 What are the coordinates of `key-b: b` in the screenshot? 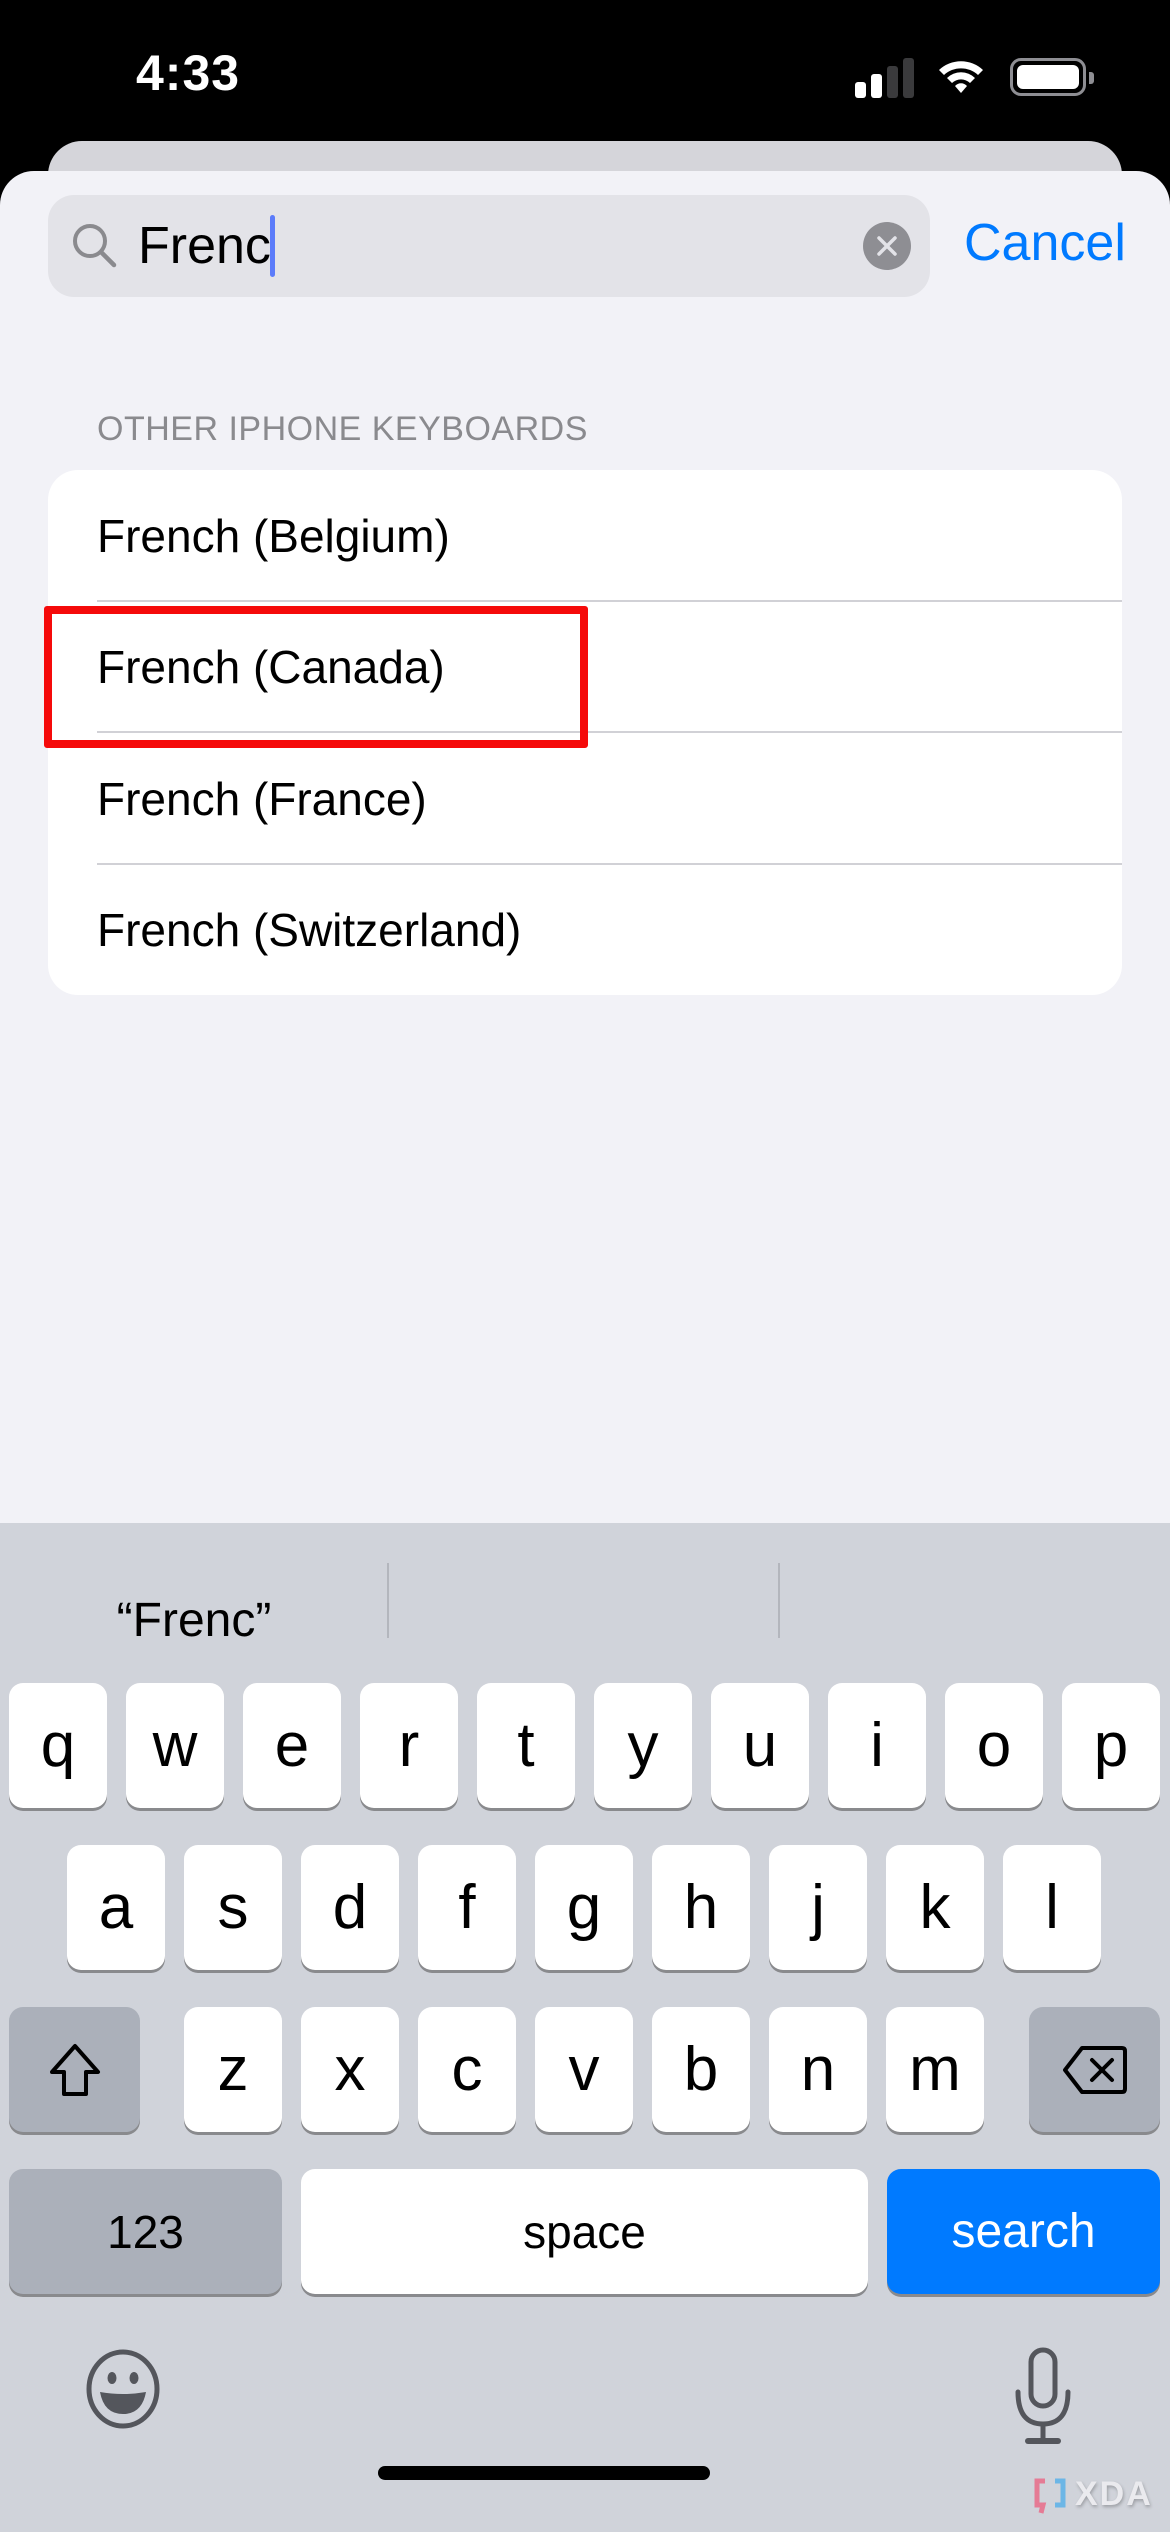 It's located at (701, 2069).